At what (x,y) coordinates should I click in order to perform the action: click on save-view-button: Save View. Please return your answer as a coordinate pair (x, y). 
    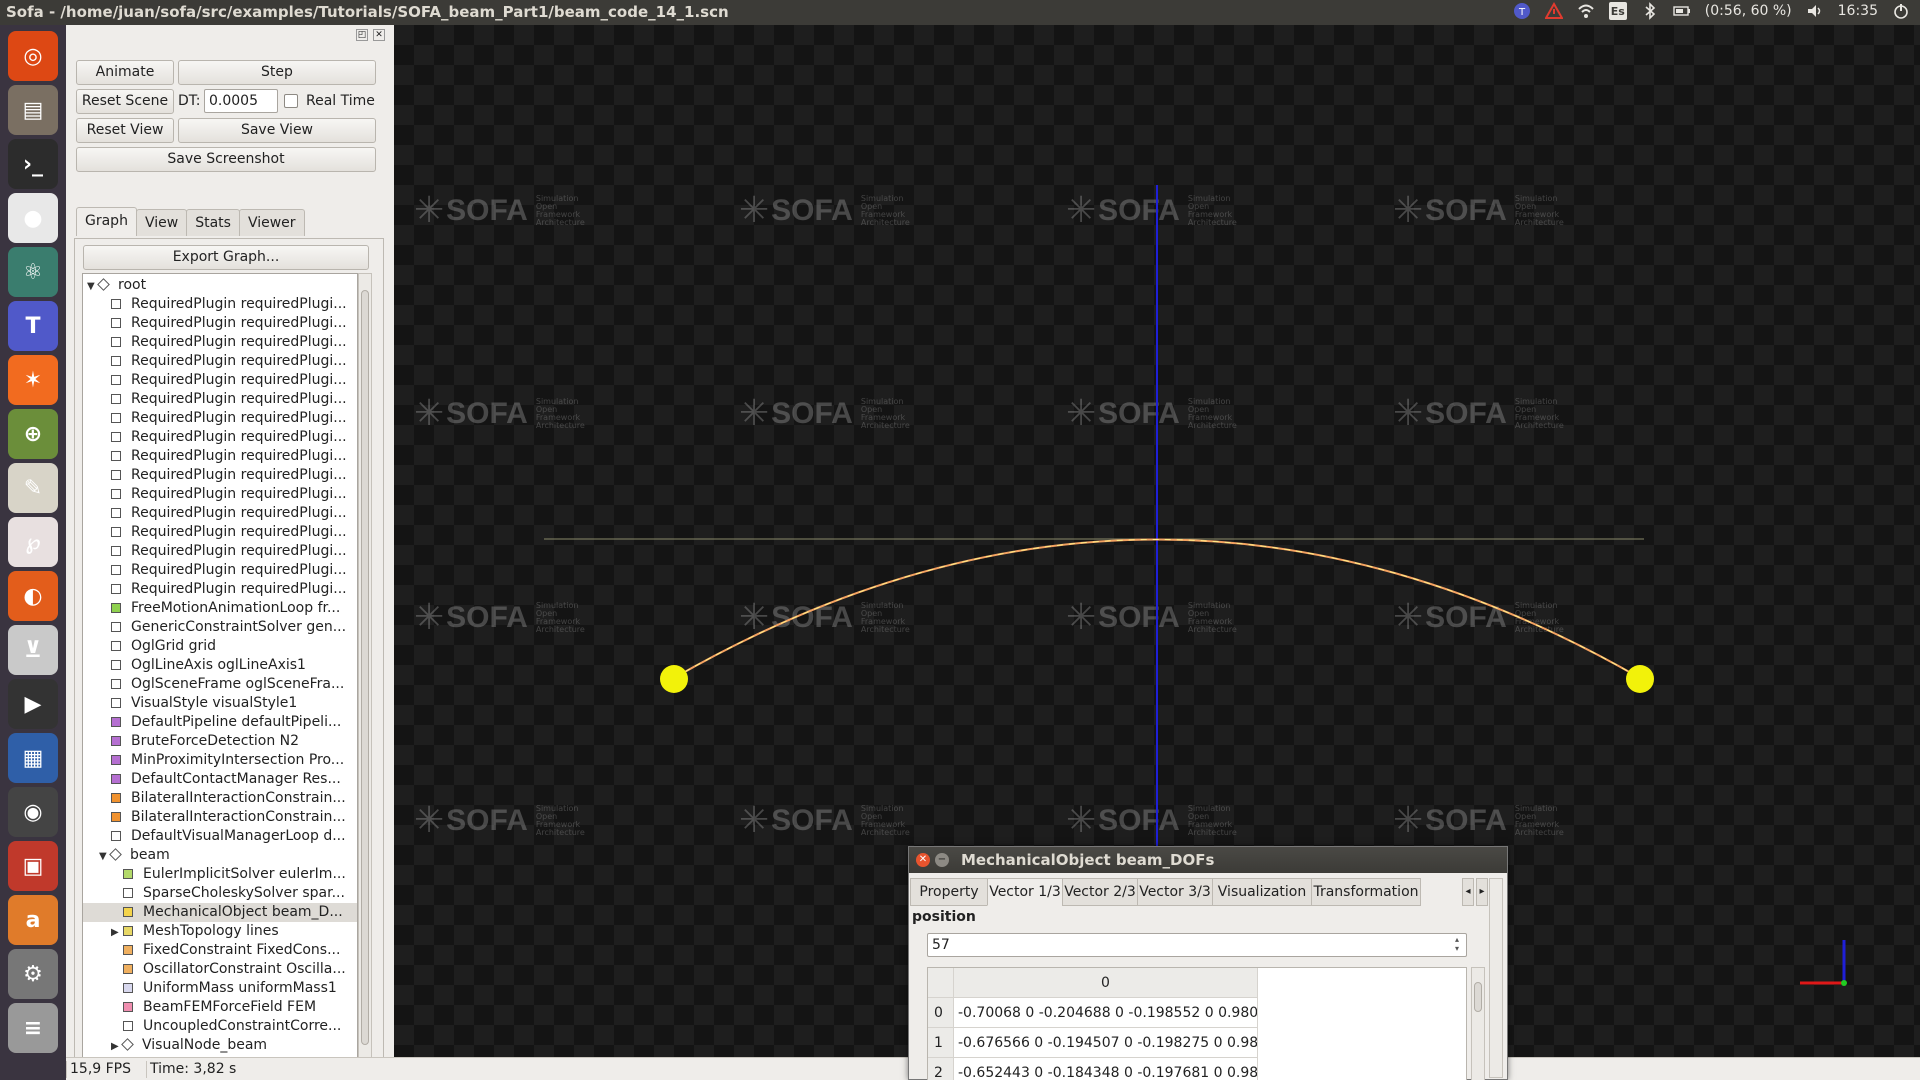
    Looking at the image, I should click on (277, 130).